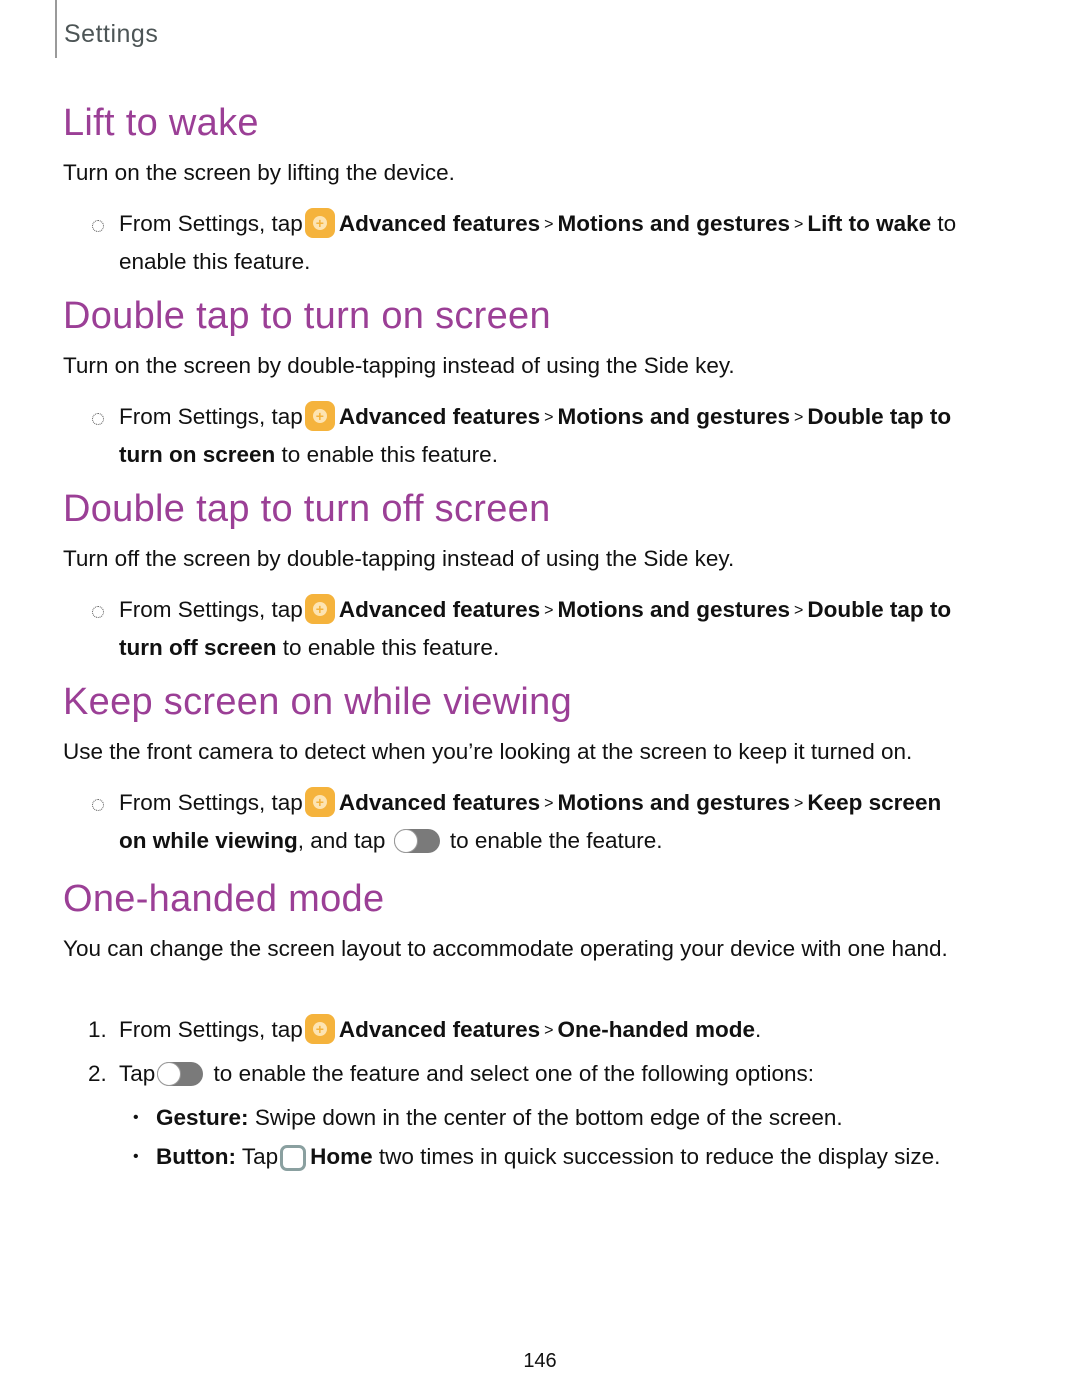 This screenshot has width=1080, height=1397. Describe the element at coordinates (111, 34) in the screenshot. I see `header-title: Settings` at that location.